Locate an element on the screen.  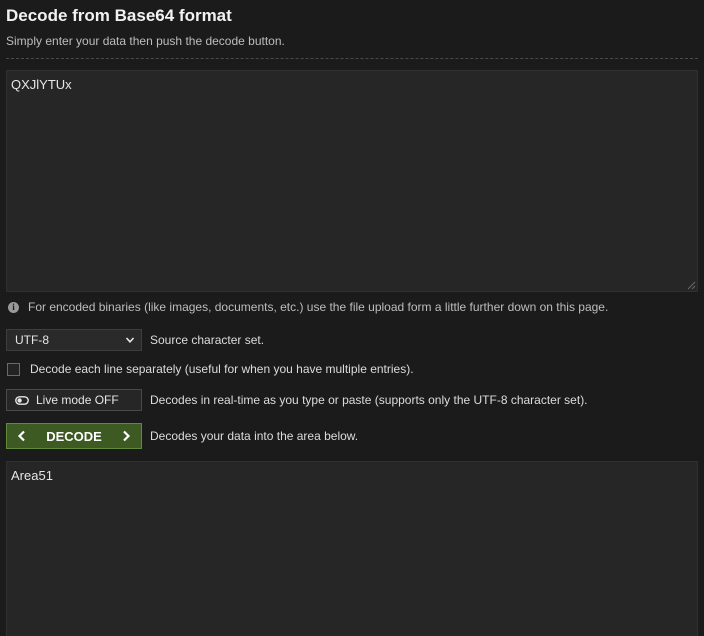
output-text: Area51 is located at coordinates (32, 475).